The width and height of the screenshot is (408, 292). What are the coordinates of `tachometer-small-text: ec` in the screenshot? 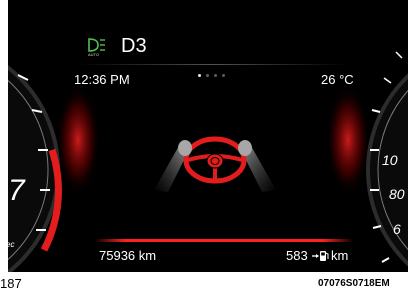 It's located at (11, 244).